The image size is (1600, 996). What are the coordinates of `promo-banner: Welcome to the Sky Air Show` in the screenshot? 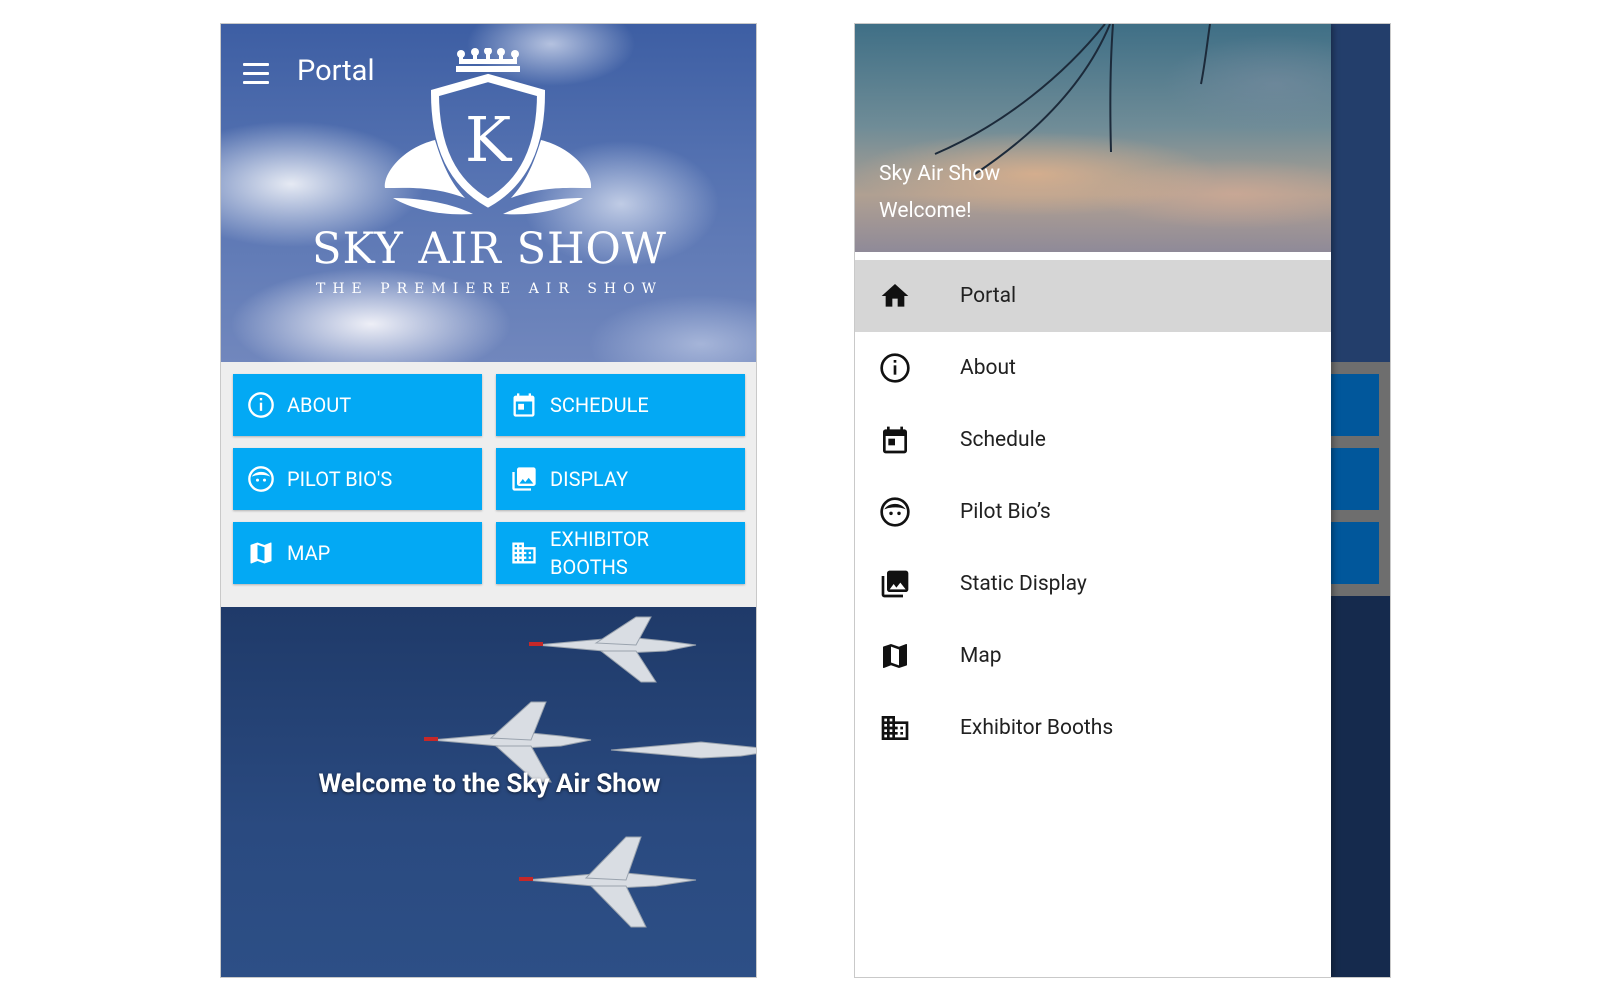 It's located at (488, 792).